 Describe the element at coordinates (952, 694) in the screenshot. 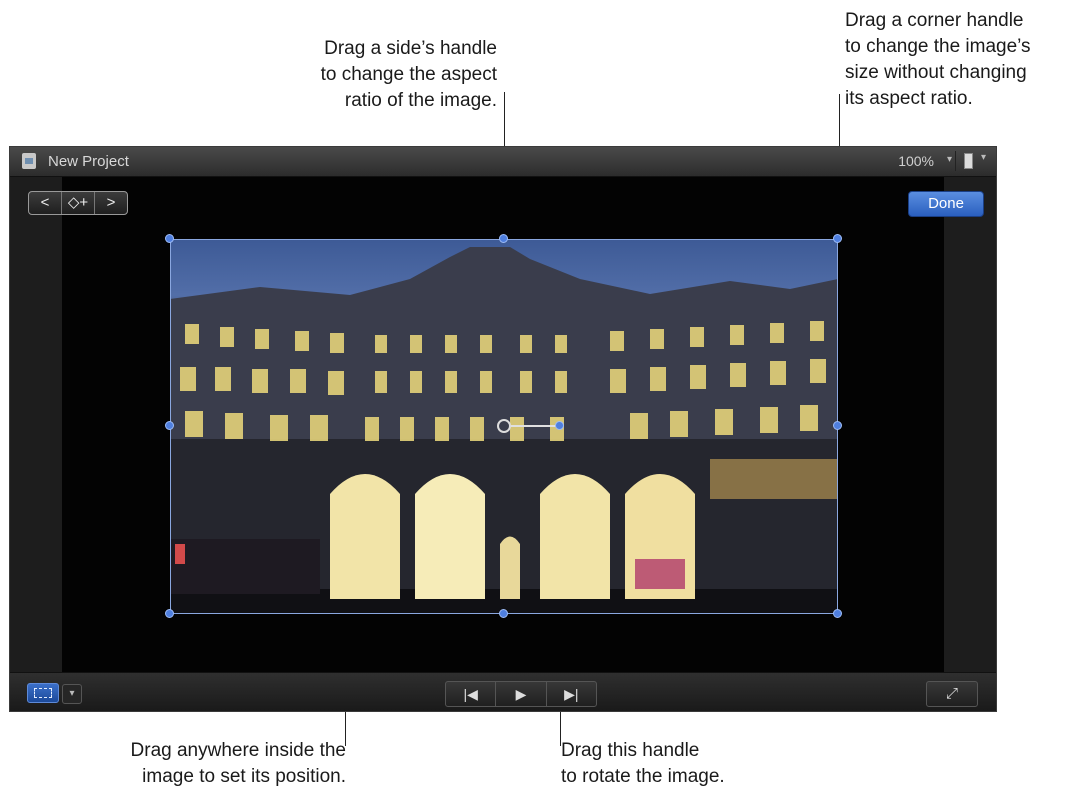

I see `fullscreen-button: ⤢` at that location.